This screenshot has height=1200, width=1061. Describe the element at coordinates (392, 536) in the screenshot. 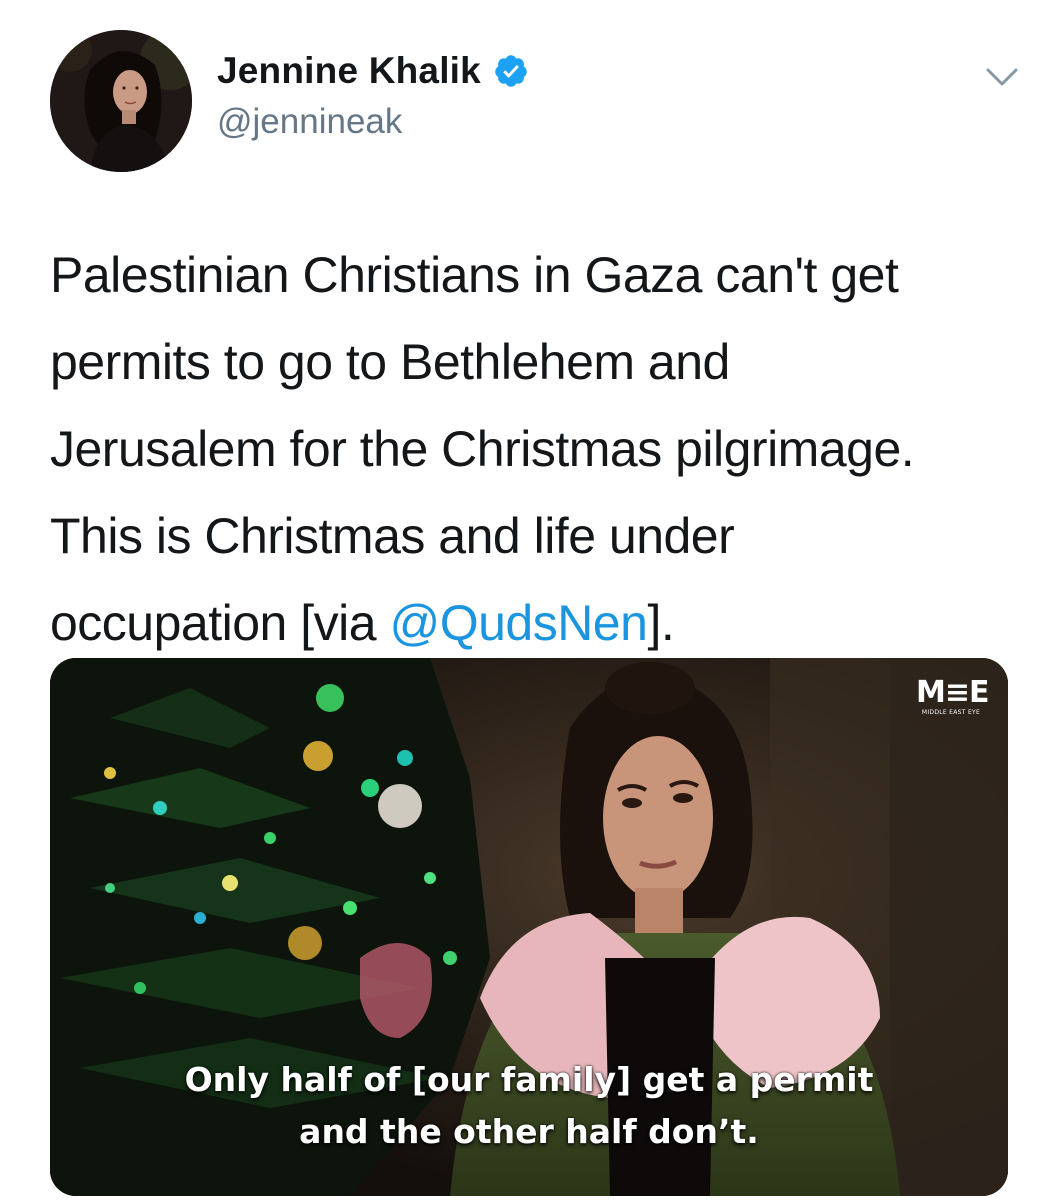

I see `tweet-text-line: This is Christmas and life under` at that location.